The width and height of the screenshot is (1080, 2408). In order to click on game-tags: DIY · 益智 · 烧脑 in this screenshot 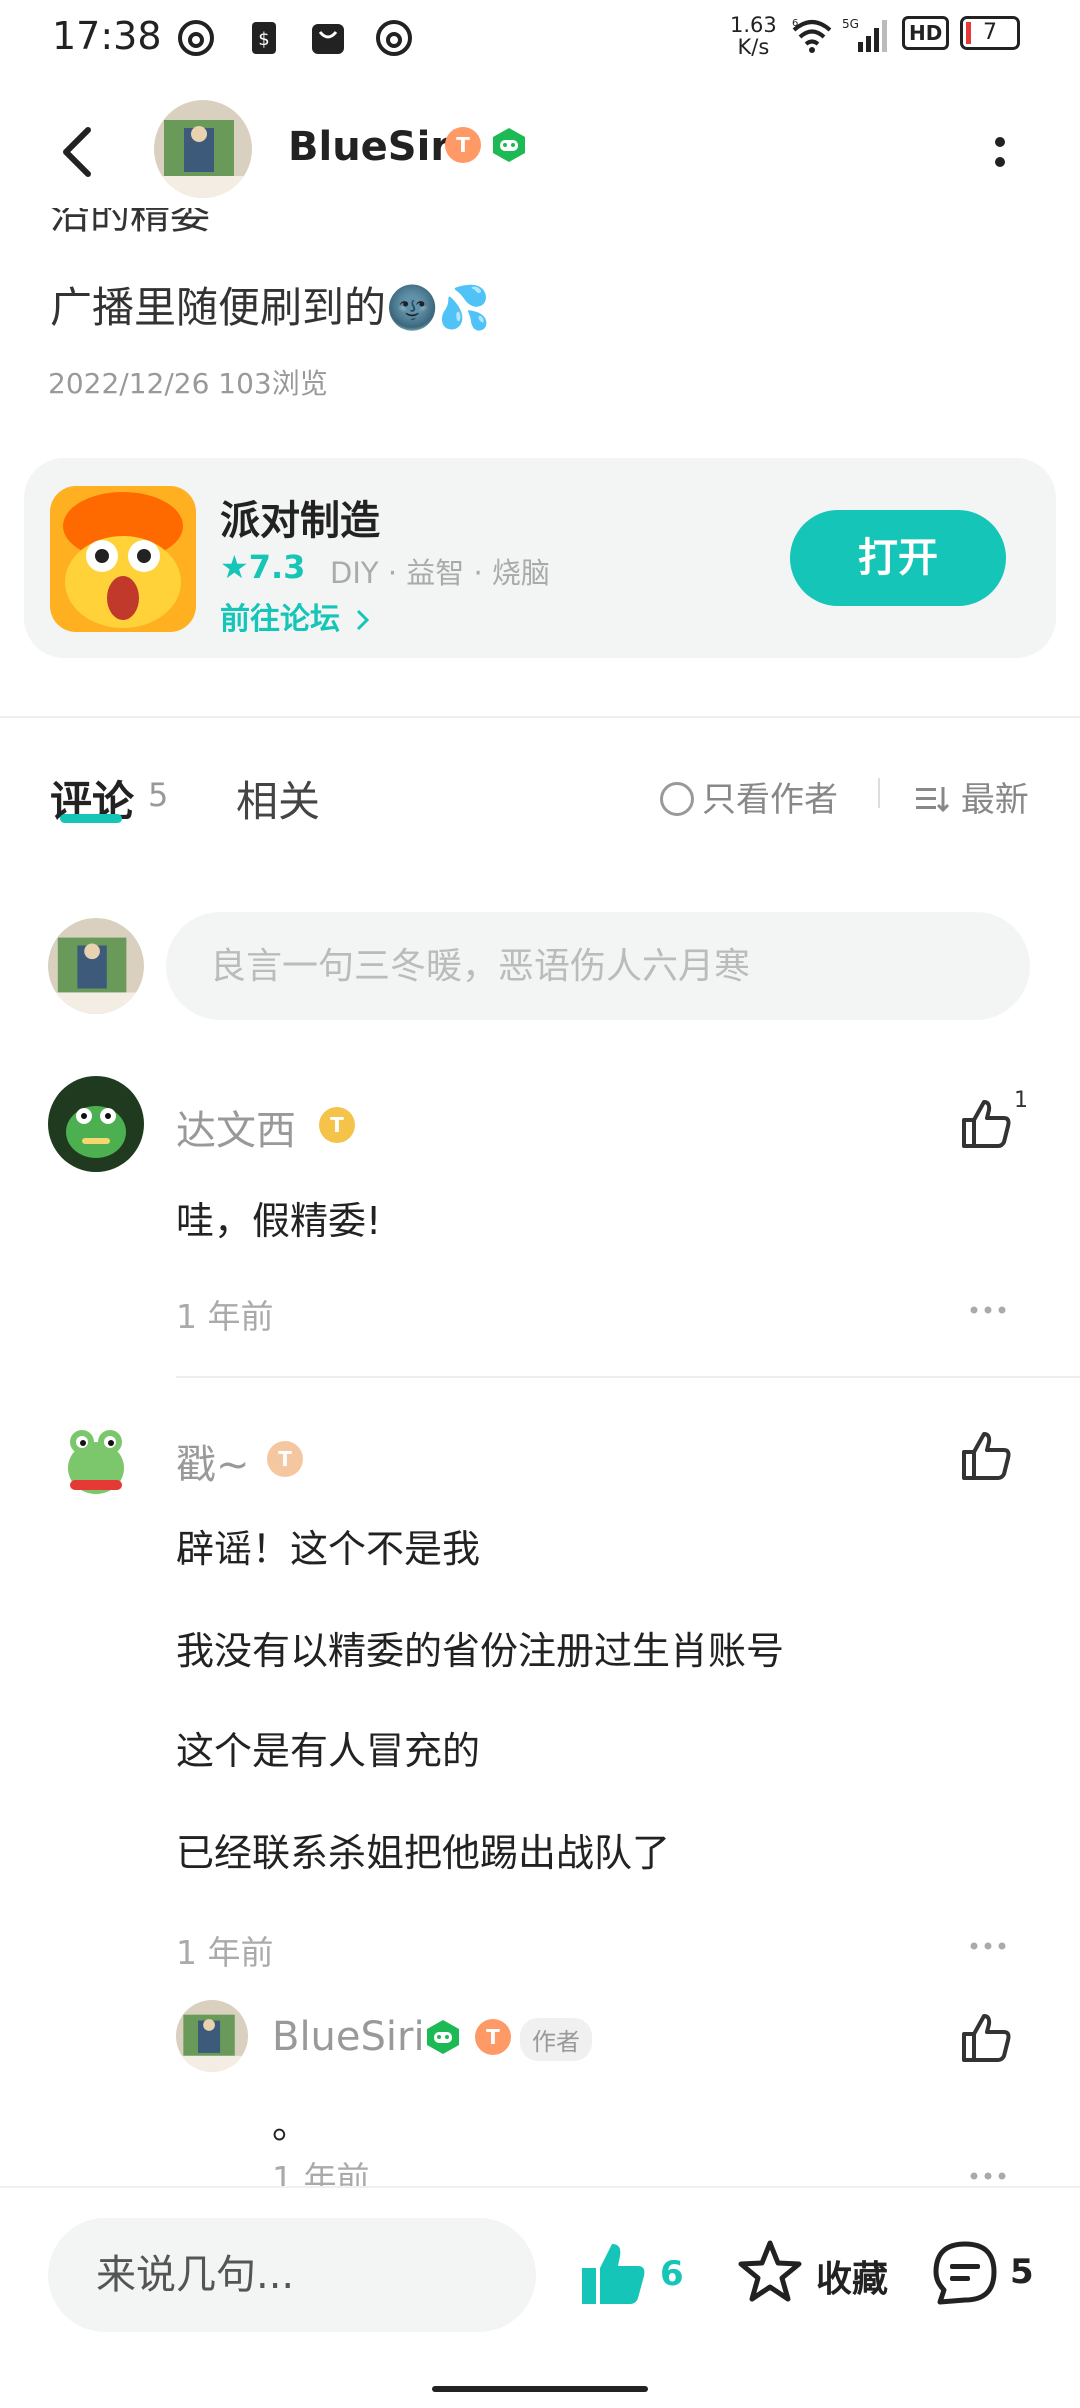, I will do `click(440, 573)`.